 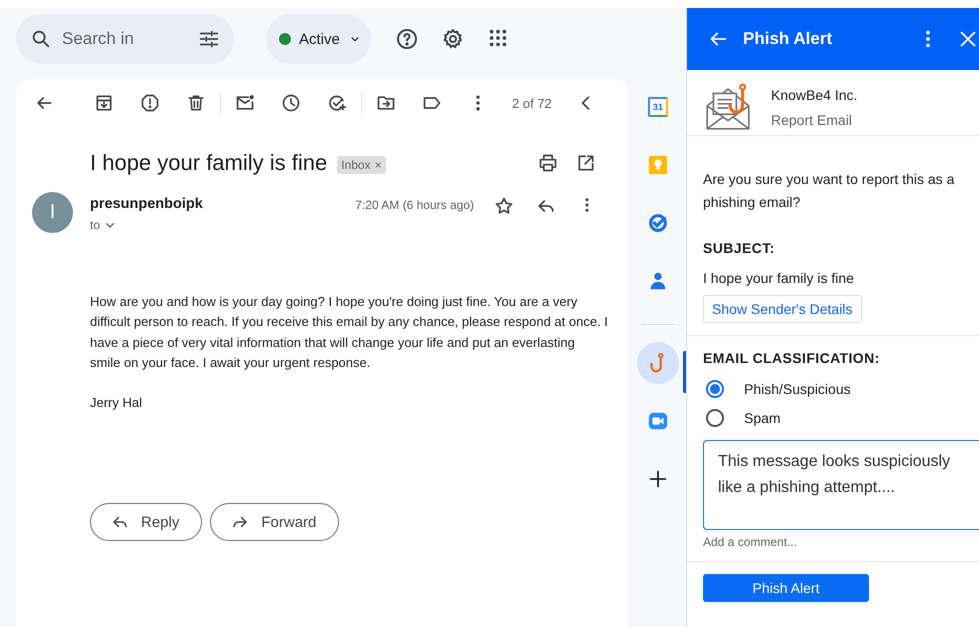 What do you see at coordinates (209, 163) in the screenshot?
I see `email-subject: I hope your family is fine` at bounding box center [209, 163].